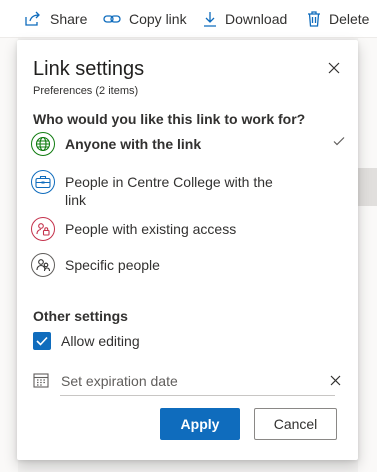 This screenshot has height=472, width=377. Describe the element at coordinates (169, 191) in the screenshot. I see `option-label: People in Centre College with the link` at that location.